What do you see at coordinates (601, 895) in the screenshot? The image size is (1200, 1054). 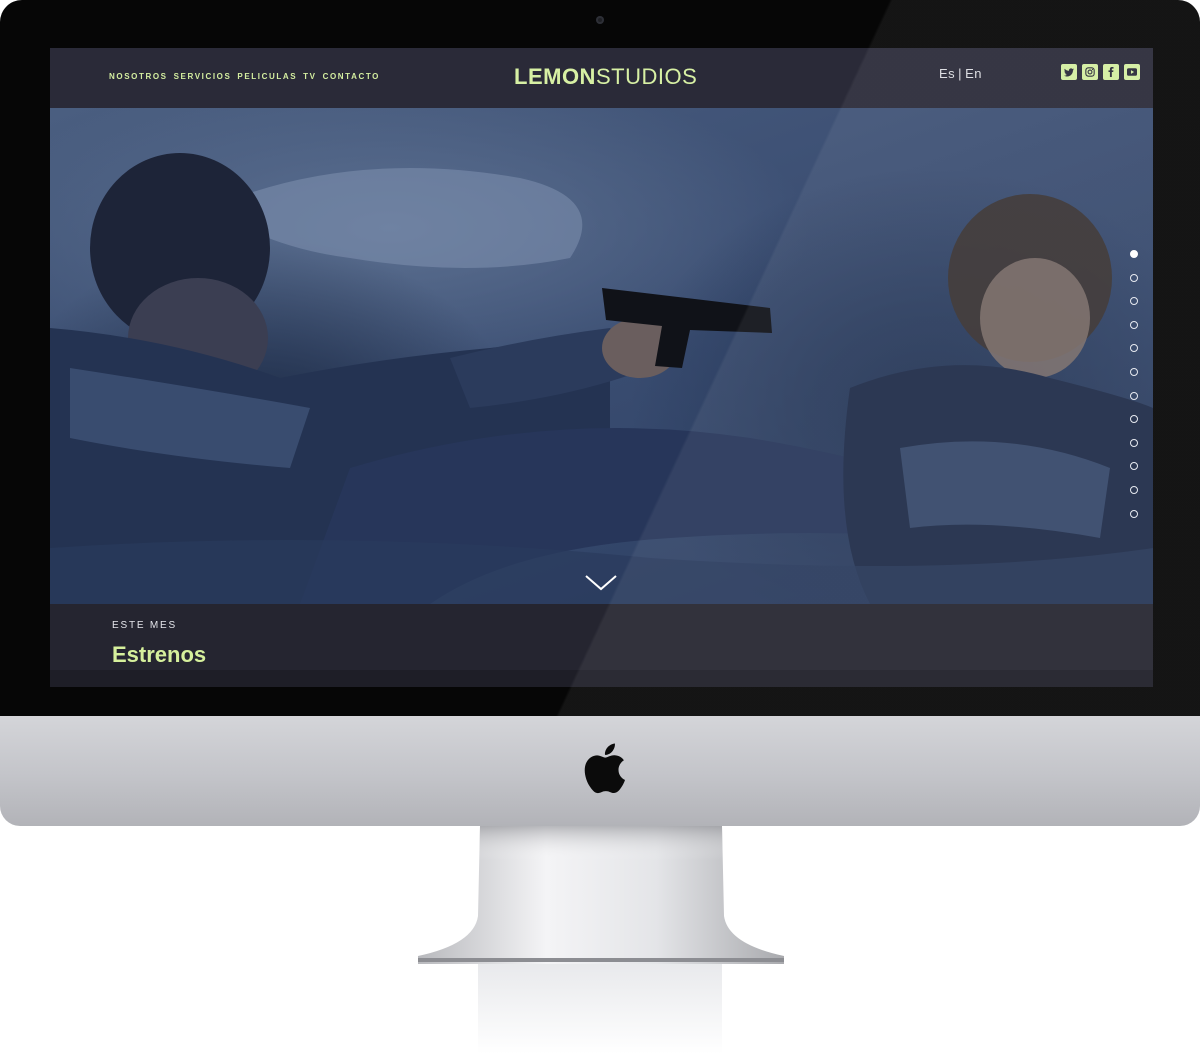 I see `imac-stand` at bounding box center [601, 895].